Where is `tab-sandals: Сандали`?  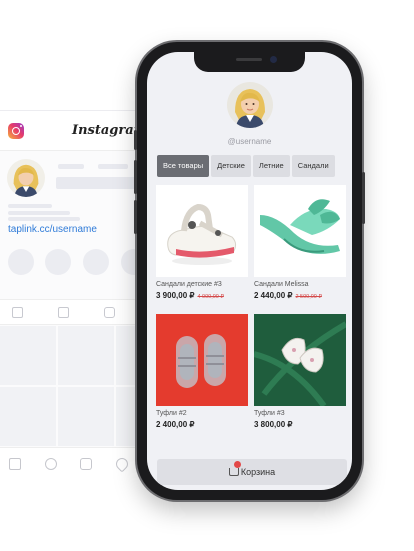 tab-sandals: Сандали is located at coordinates (313, 166).